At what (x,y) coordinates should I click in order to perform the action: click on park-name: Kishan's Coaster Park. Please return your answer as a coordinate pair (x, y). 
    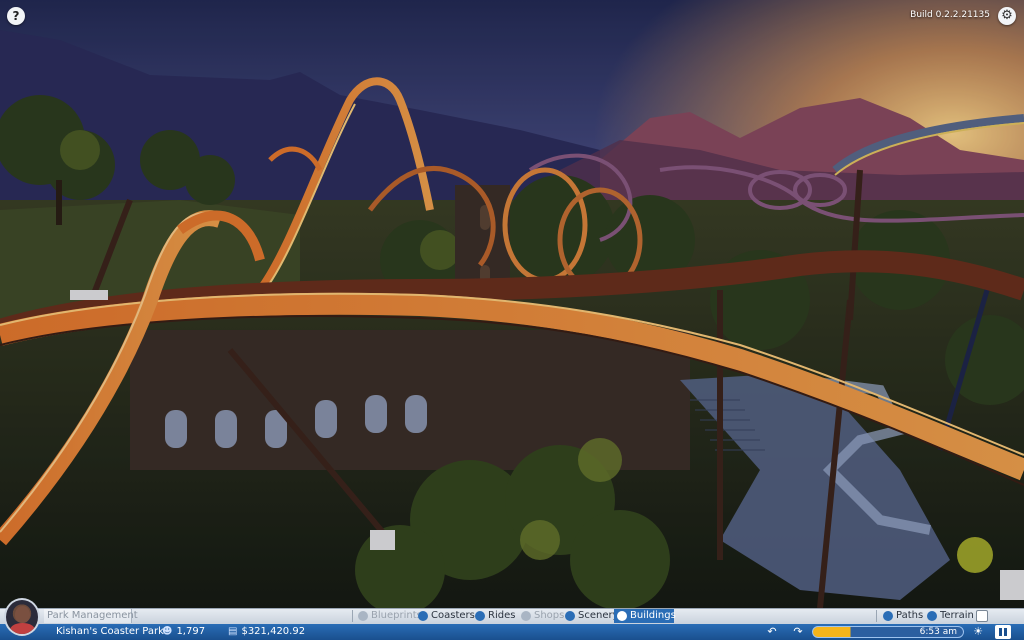
    Looking at the image, I should click on (110, 632).